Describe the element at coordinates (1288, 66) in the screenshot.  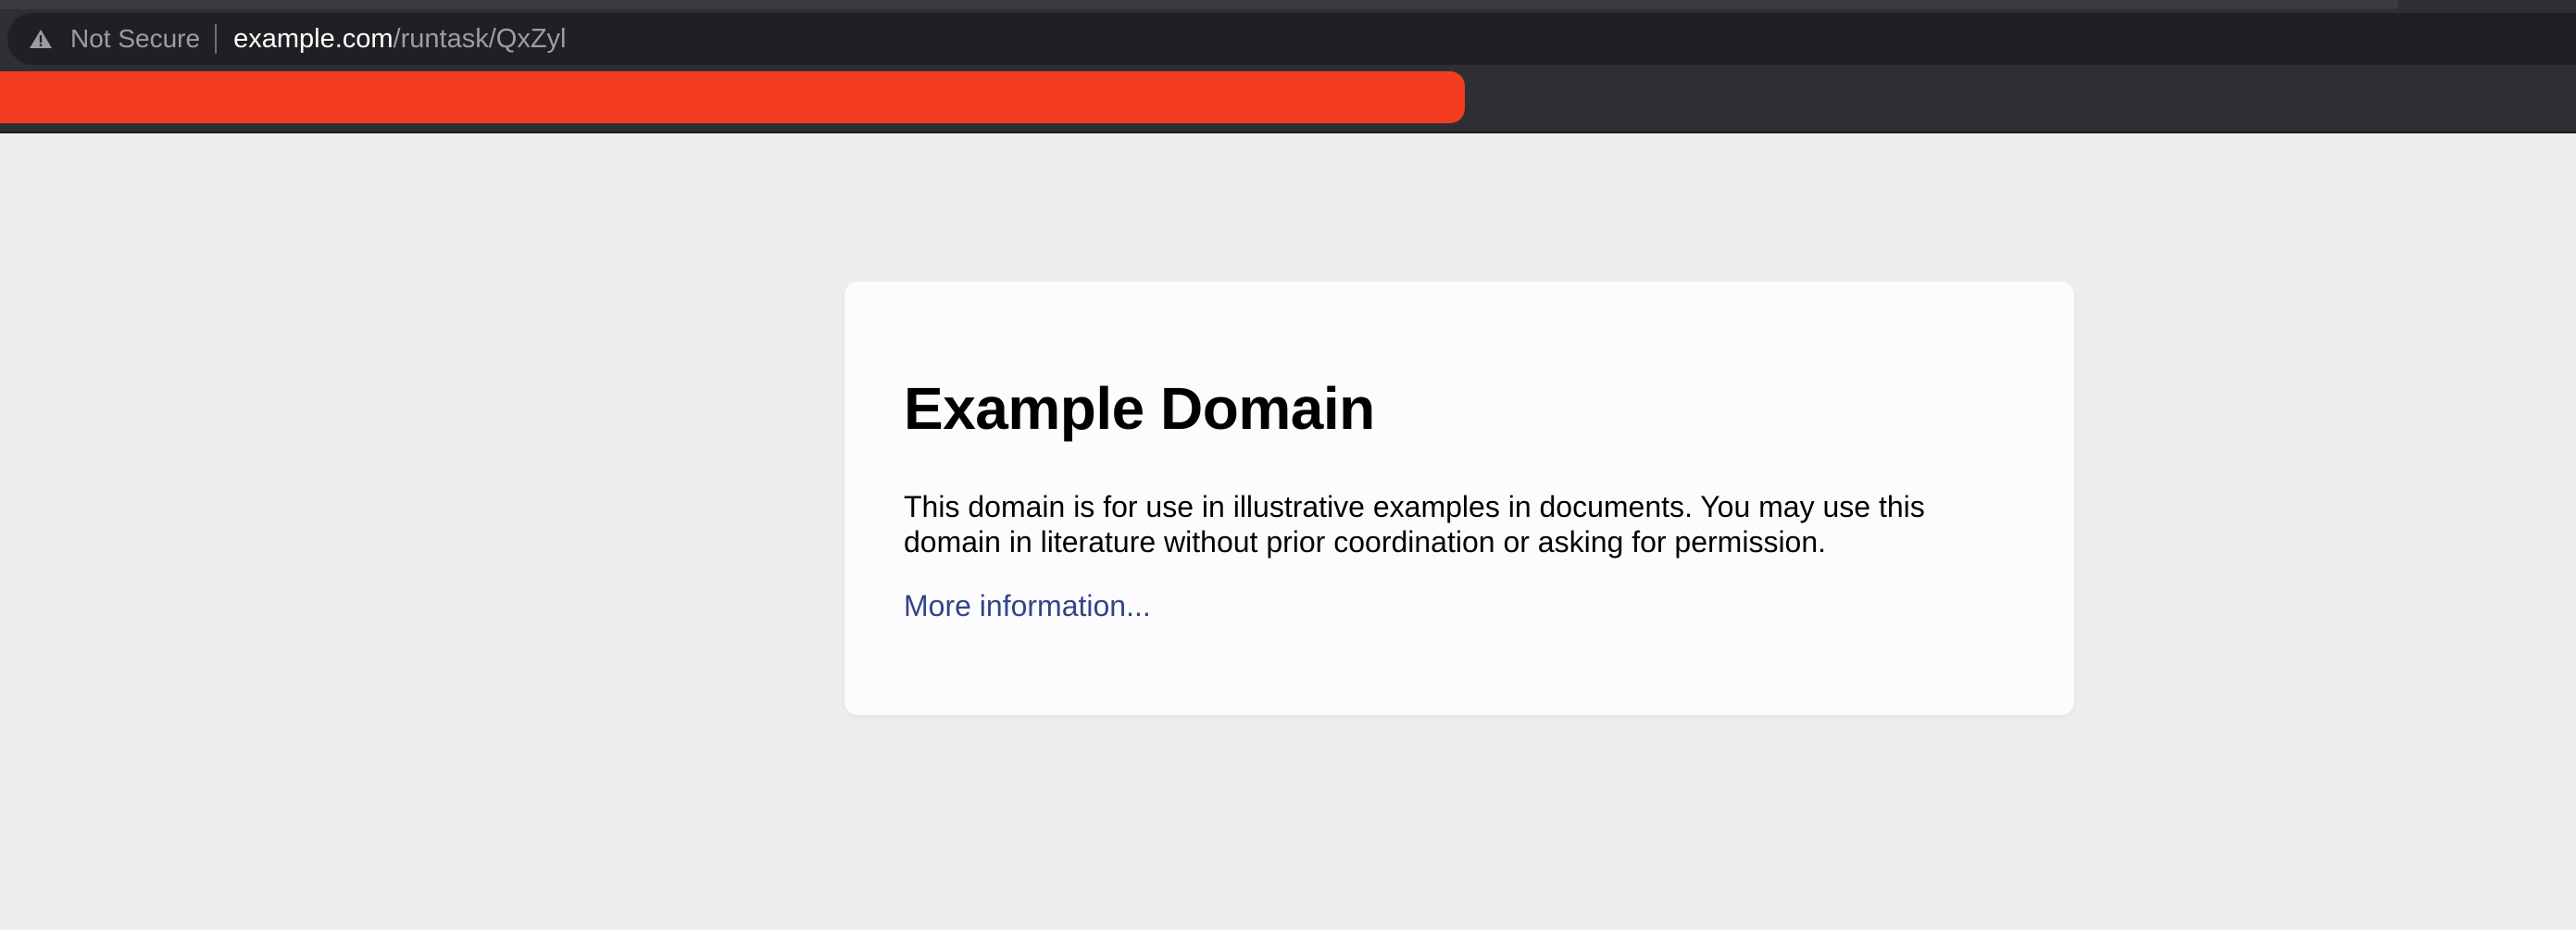
I see `browser-chrome: Not Secure example.com /runtask/QxZyl` at that location.